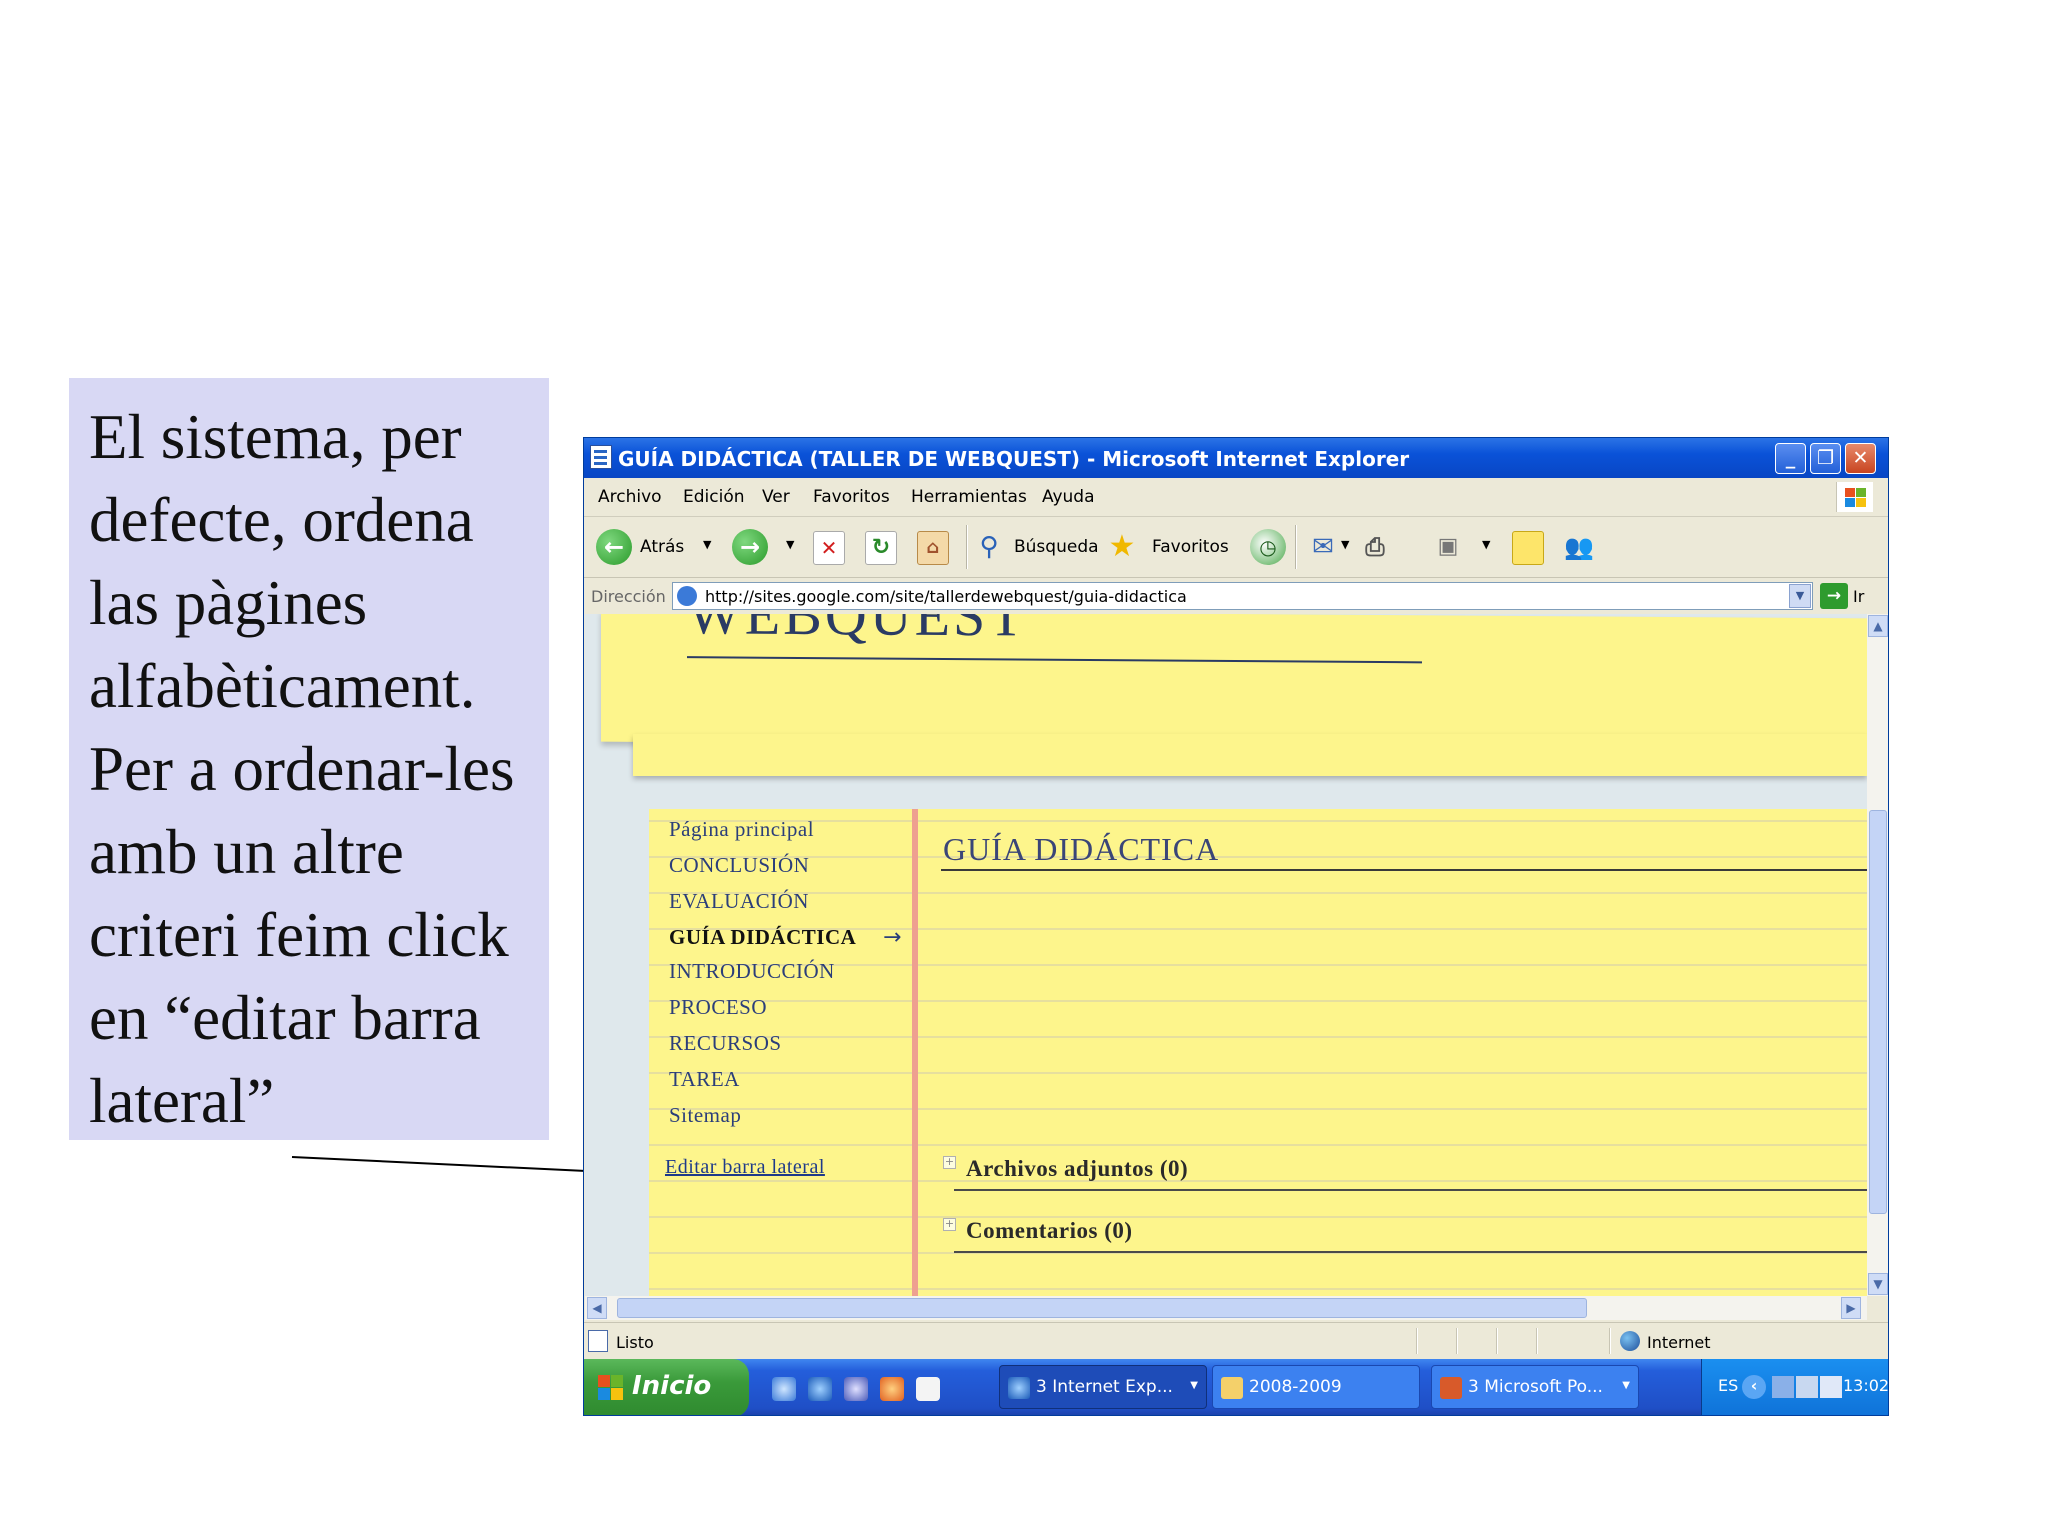  I want to click on start-label: Inicio, so click(672, 1386).